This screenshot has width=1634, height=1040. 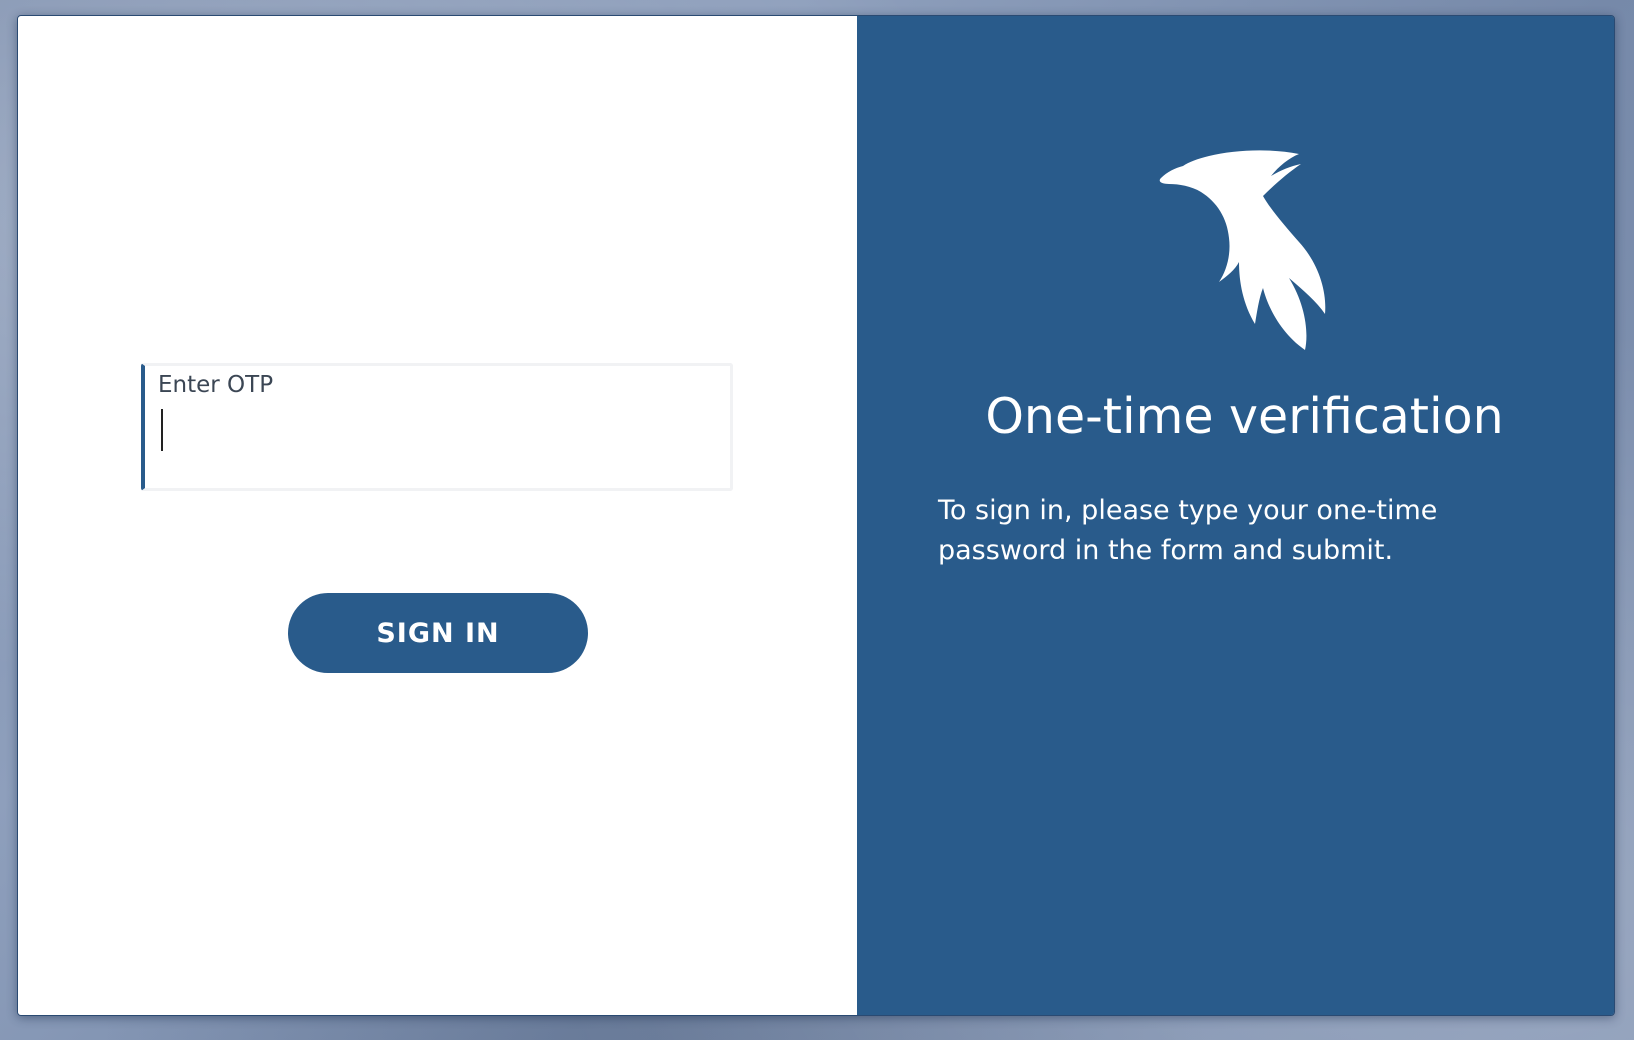 What do you see at coordinates (438, 431) in the screenshot?
I see `otp-input` at bounding box center [438, 431].